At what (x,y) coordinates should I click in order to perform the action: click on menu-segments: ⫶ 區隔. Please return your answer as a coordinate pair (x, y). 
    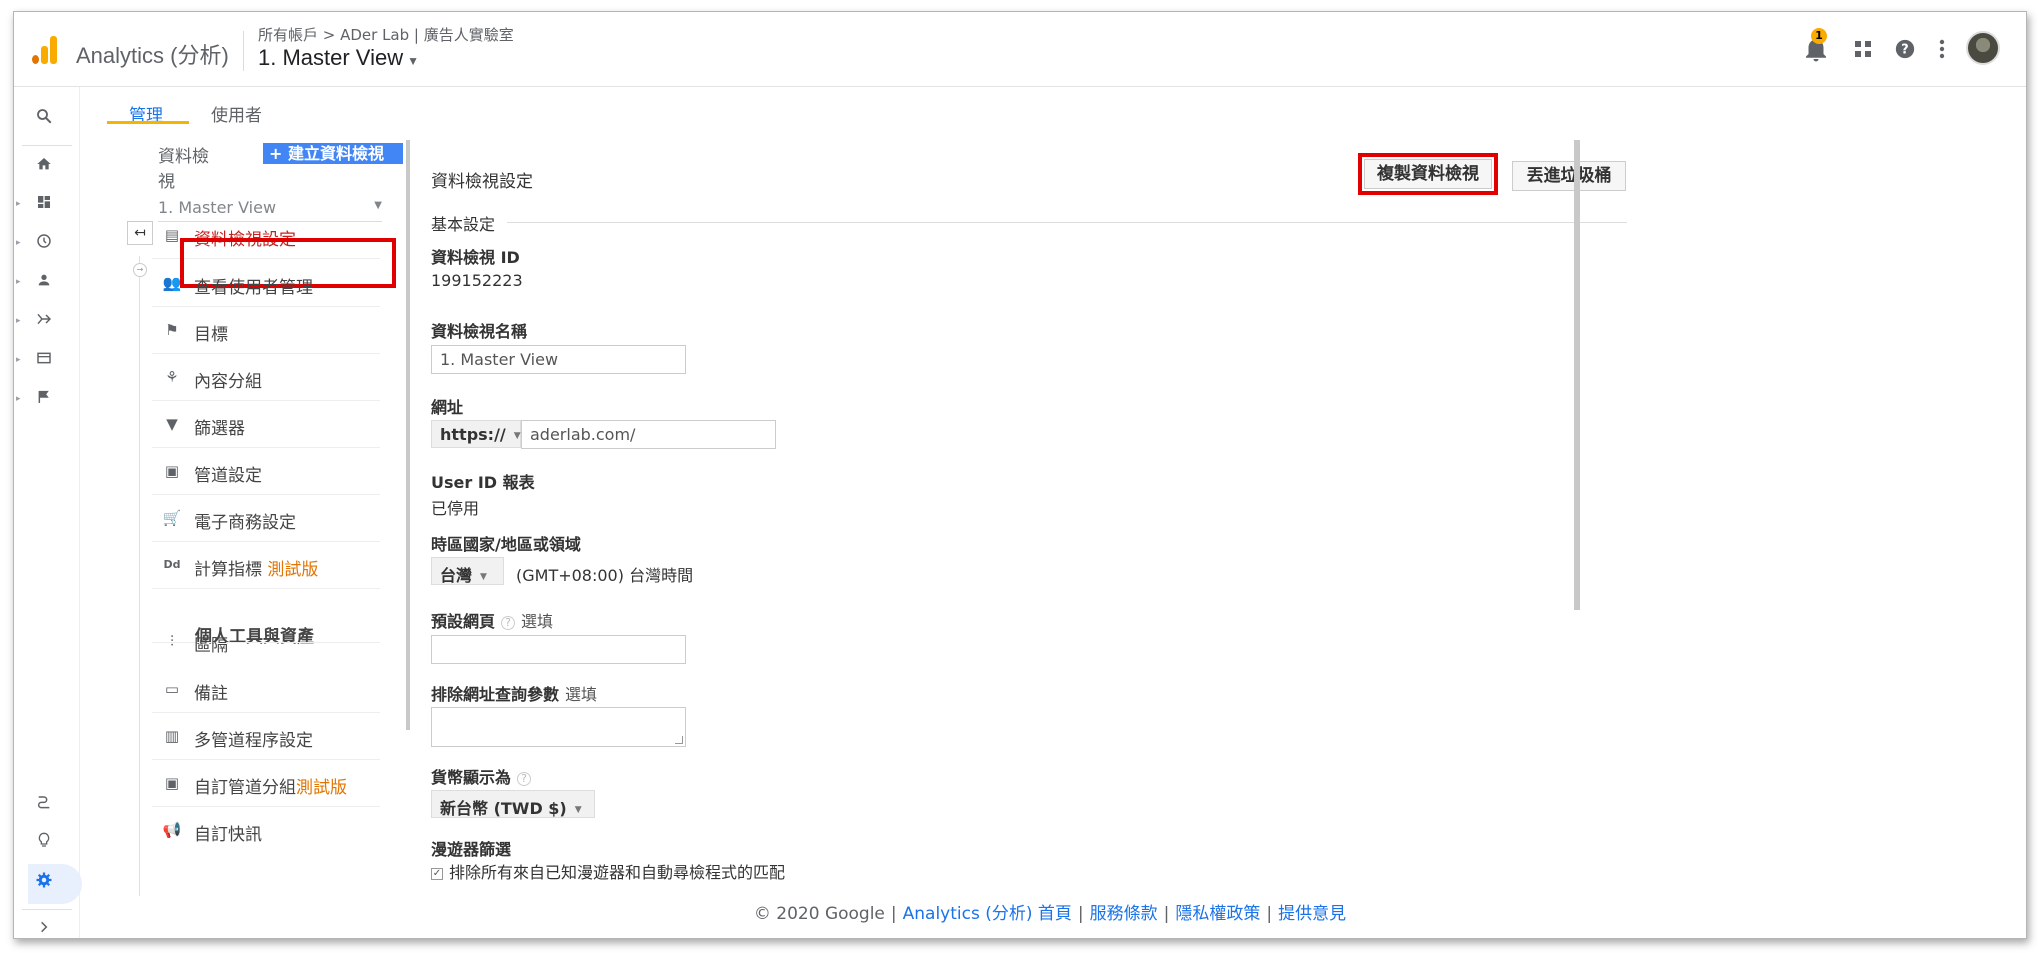
    Looking at the image, I should click on (266, 626).